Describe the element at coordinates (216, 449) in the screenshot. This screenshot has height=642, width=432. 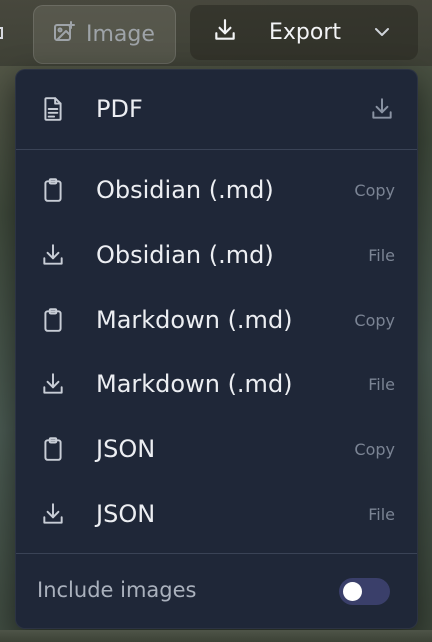
I see `menu-item-json-copy: JSON Copy` at that location.